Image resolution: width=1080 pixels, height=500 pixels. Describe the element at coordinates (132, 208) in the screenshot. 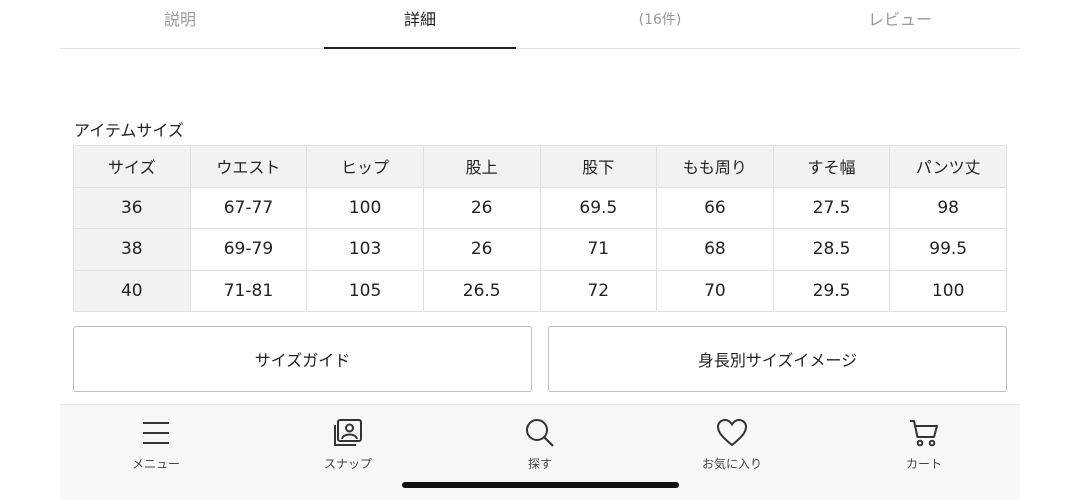

I see `table-cell: 36` at that location.